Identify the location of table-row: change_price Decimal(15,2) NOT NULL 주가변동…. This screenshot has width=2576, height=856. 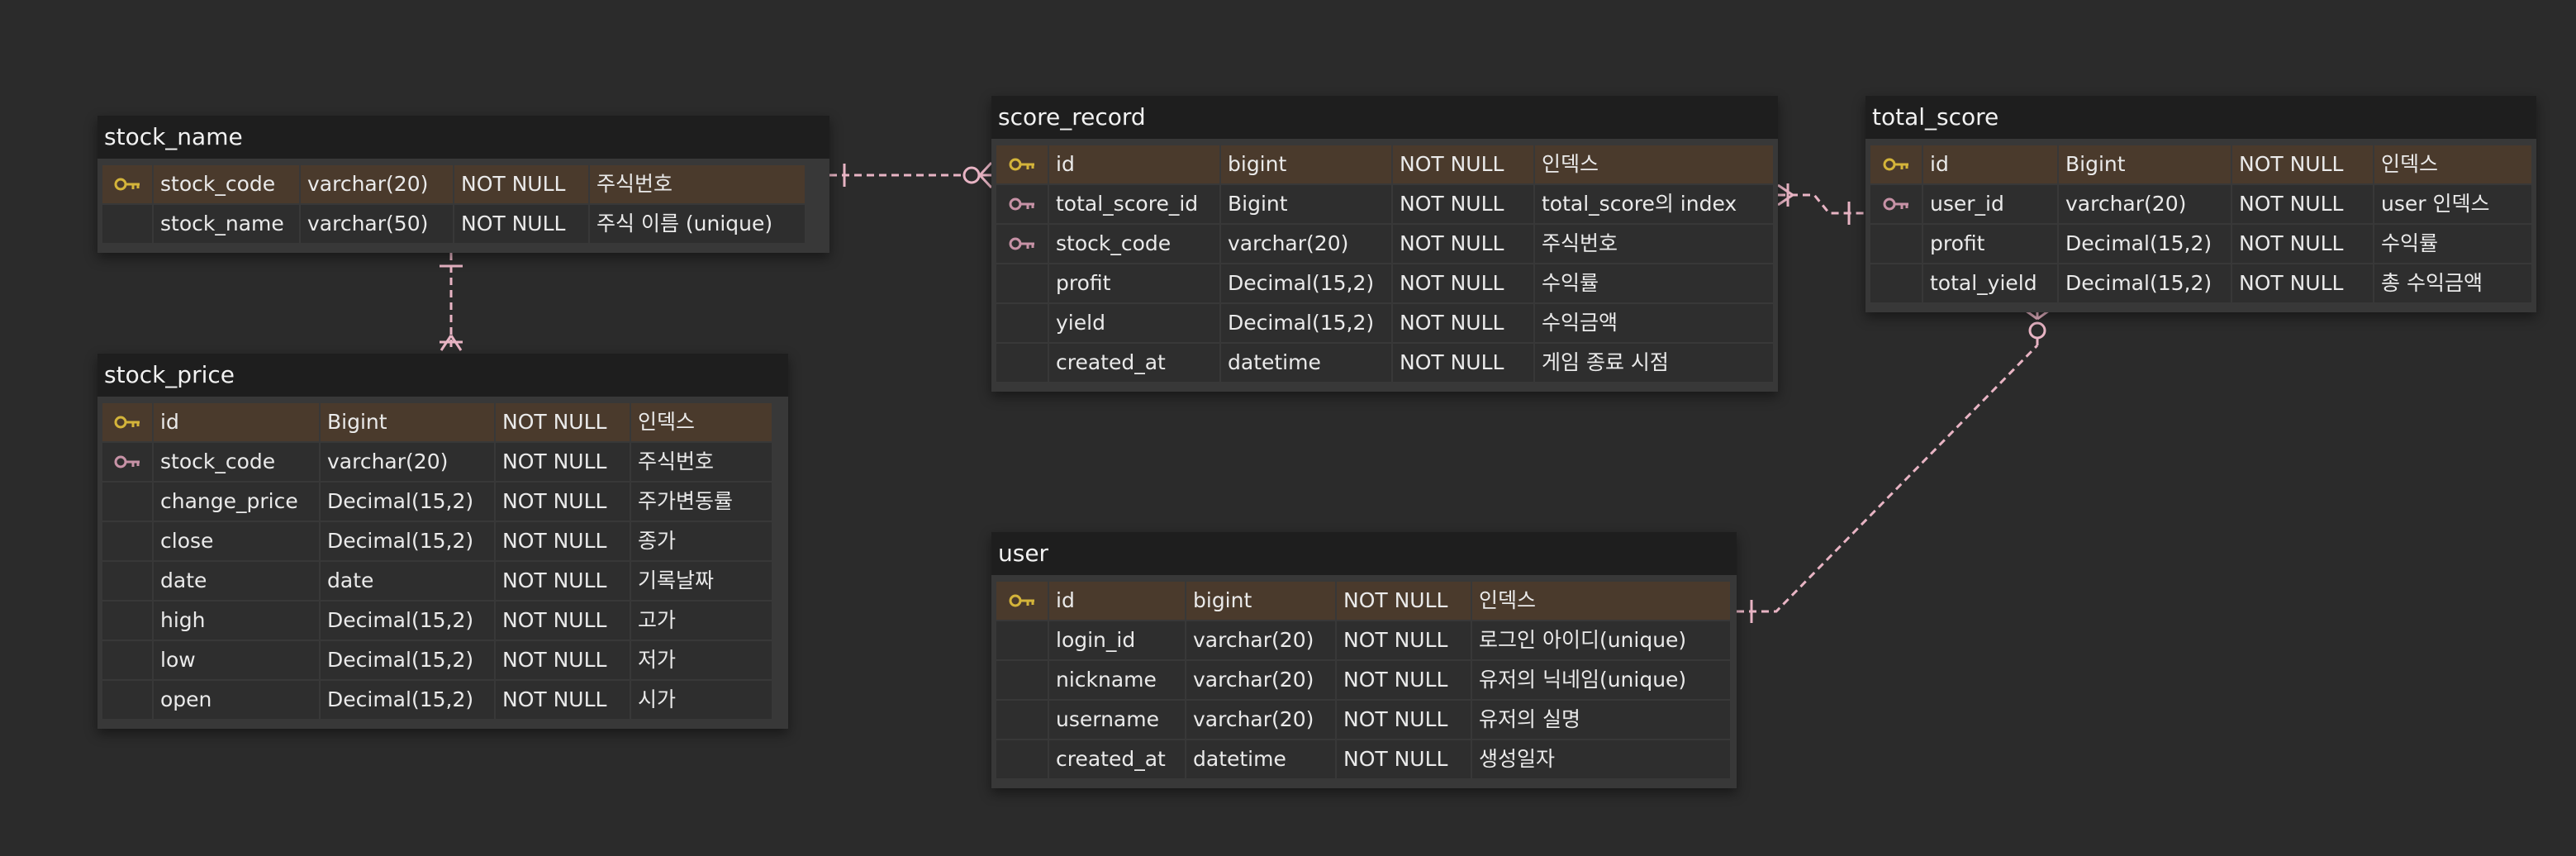
(442, 502).